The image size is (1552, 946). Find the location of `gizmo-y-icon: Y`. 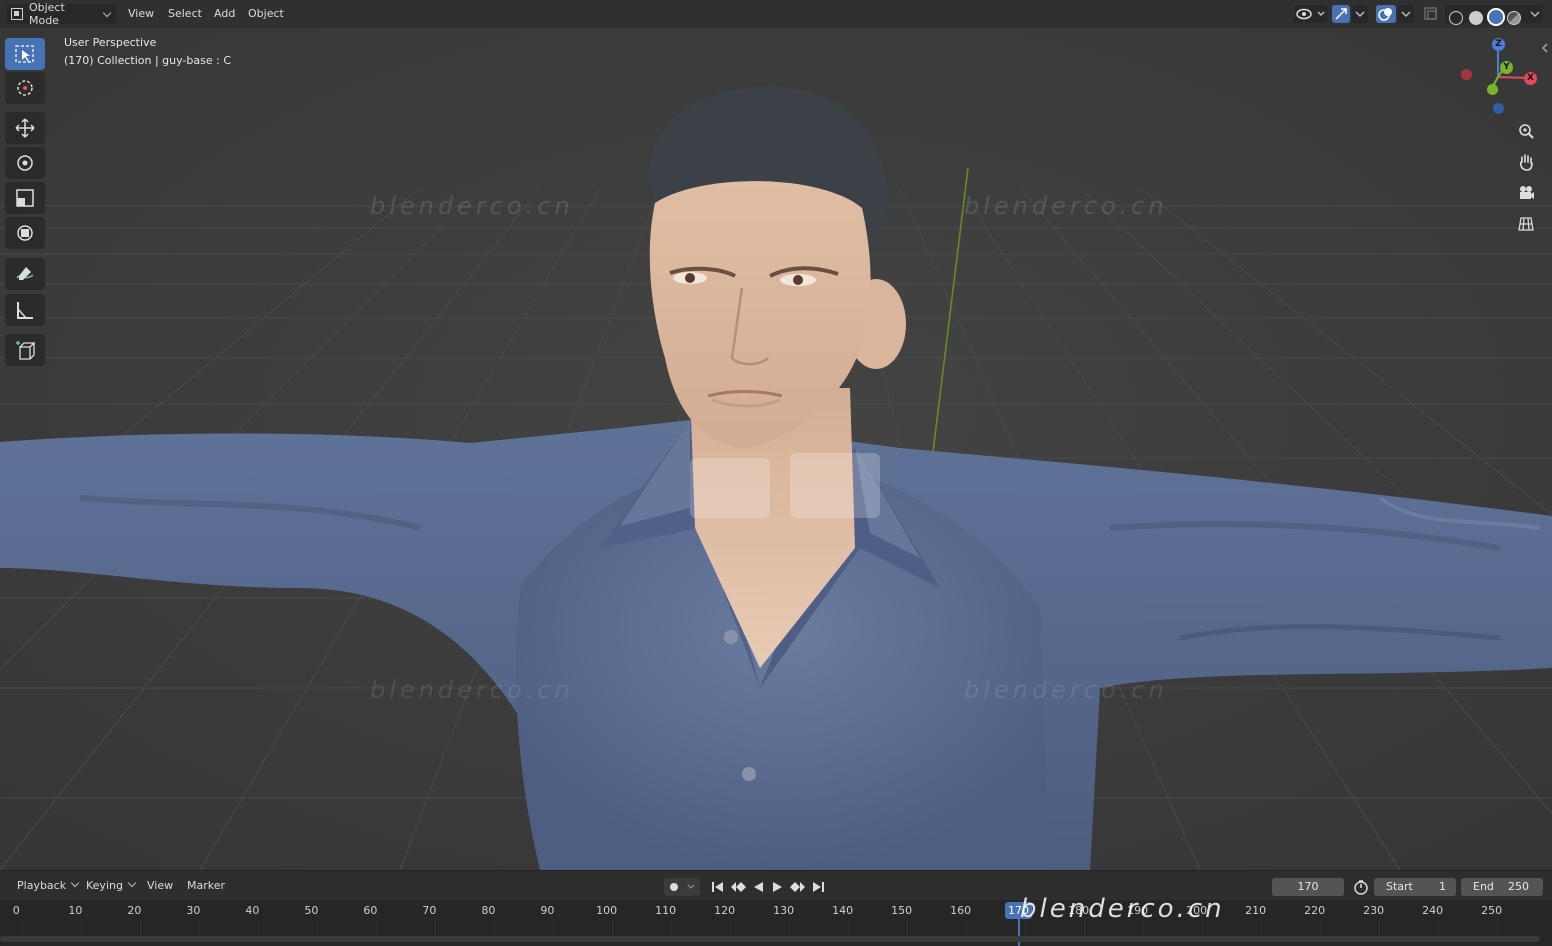

gizmo-y-icon: Y is located at coordinates (1506, 67).